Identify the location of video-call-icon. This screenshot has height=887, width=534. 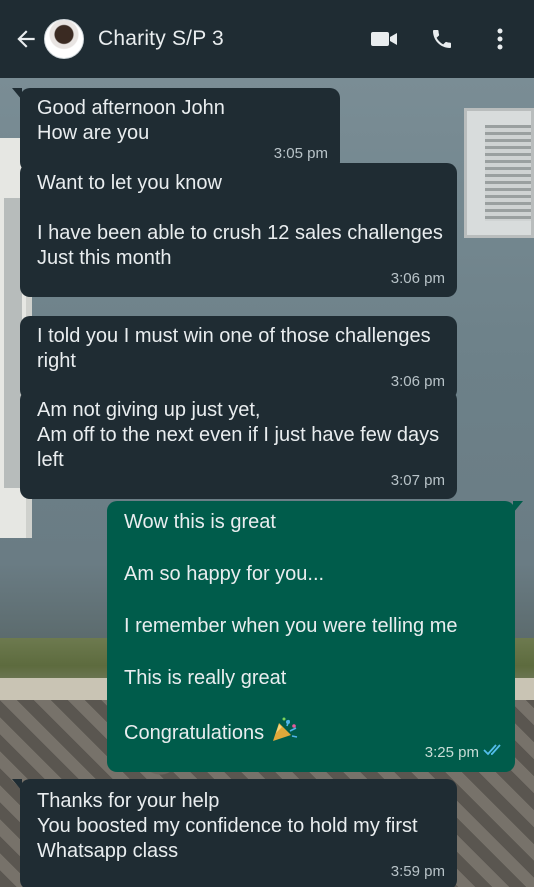
(384, 39).